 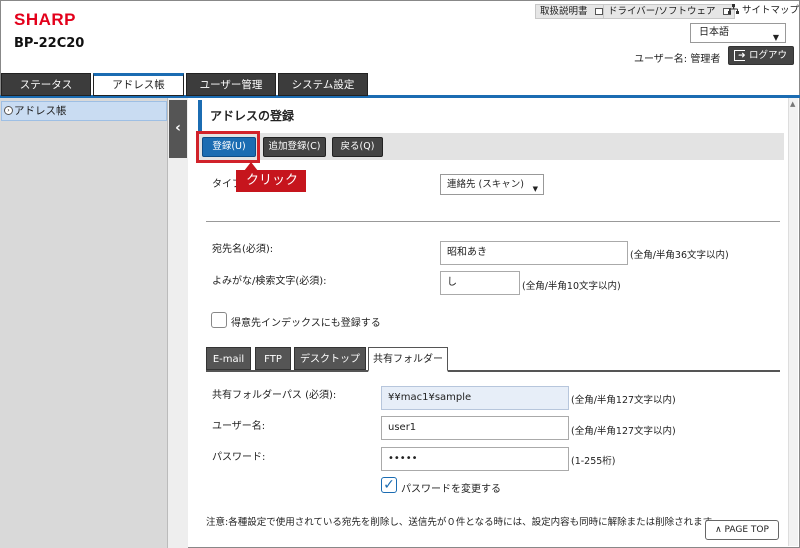 What do you see at coordinates (49, 43) in the screenshot?
I see `model-name: BP-22C20` at bounding box center [49, 43].